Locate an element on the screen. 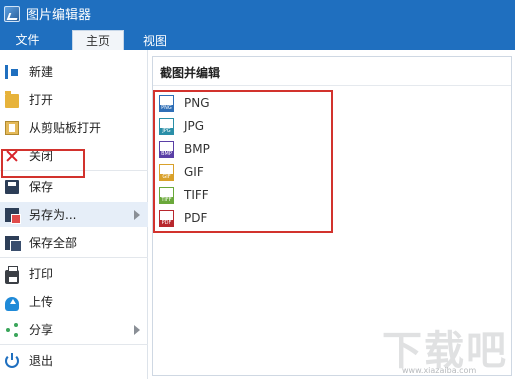 The width and height of the screenshot is (515, 379). panel-divider is located at coordinates (332, 85).